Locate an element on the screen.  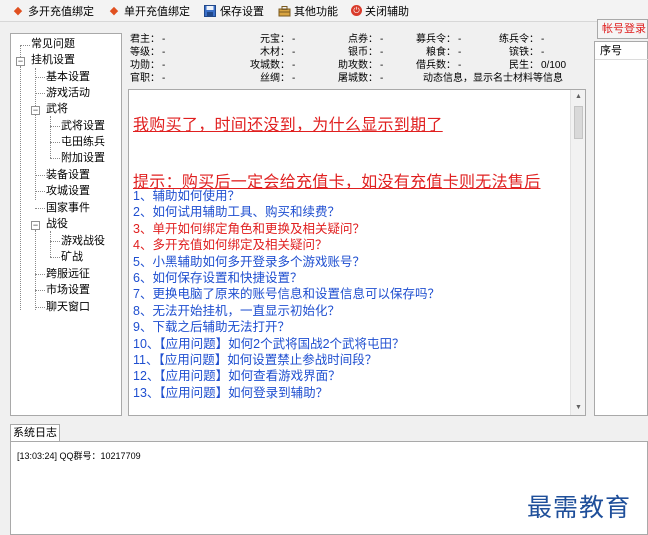
silver-field: 银币： - is located at coordinates (366, 52).